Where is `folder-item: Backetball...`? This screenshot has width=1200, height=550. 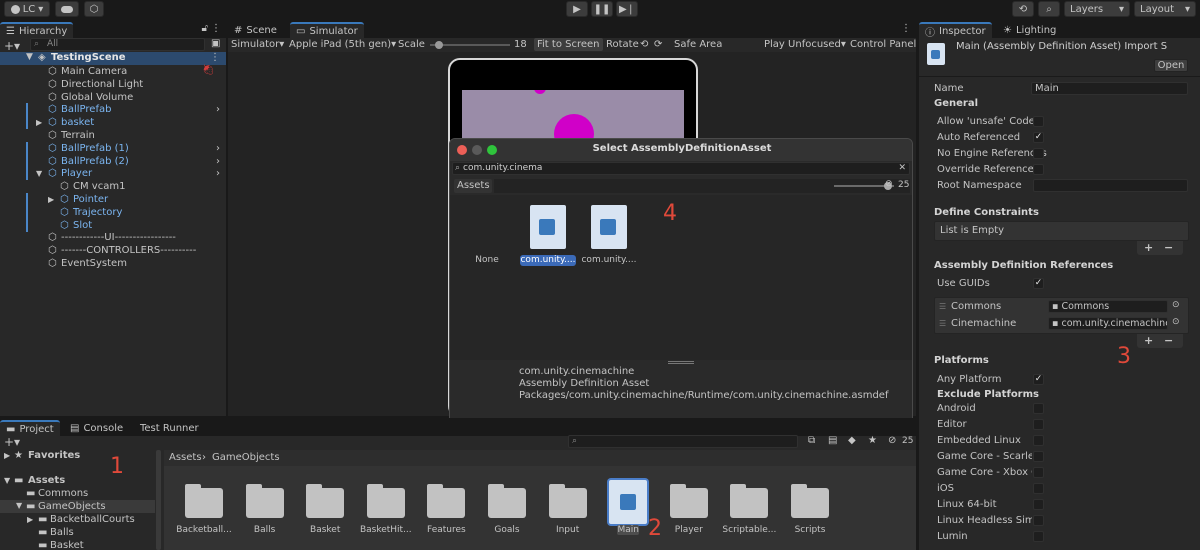
folder-item: Backetball... is located at coordinates (204, 510).